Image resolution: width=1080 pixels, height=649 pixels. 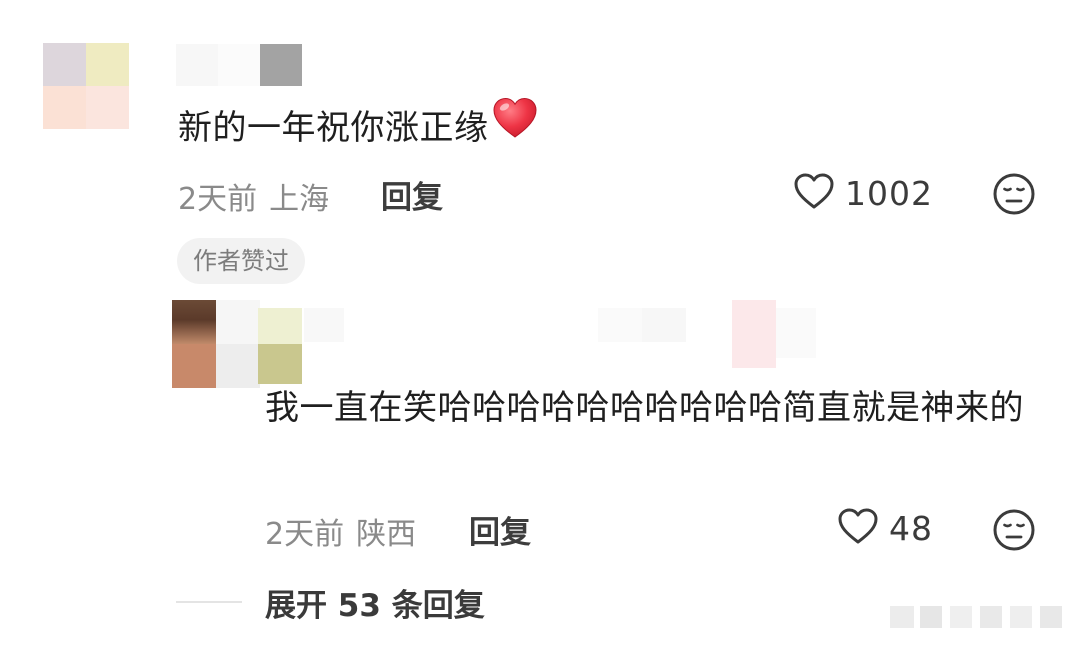 I want to click on comment-meta: 2天前 上海, so click(x=253, y=196).